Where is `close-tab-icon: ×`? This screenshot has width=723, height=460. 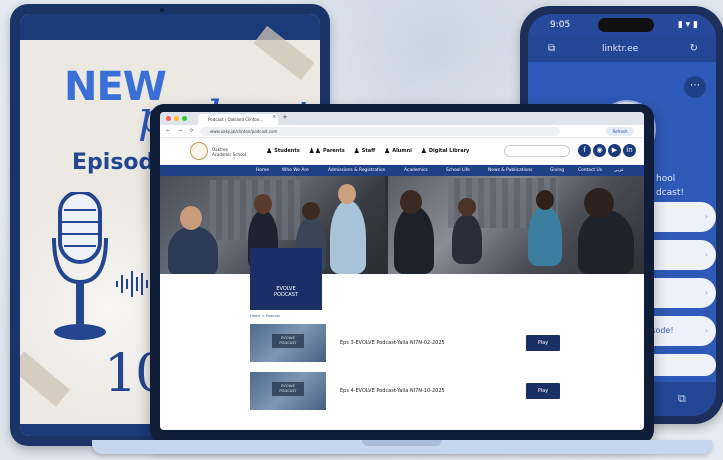
close-tab-icon: × is located at coordinates (274, 117).